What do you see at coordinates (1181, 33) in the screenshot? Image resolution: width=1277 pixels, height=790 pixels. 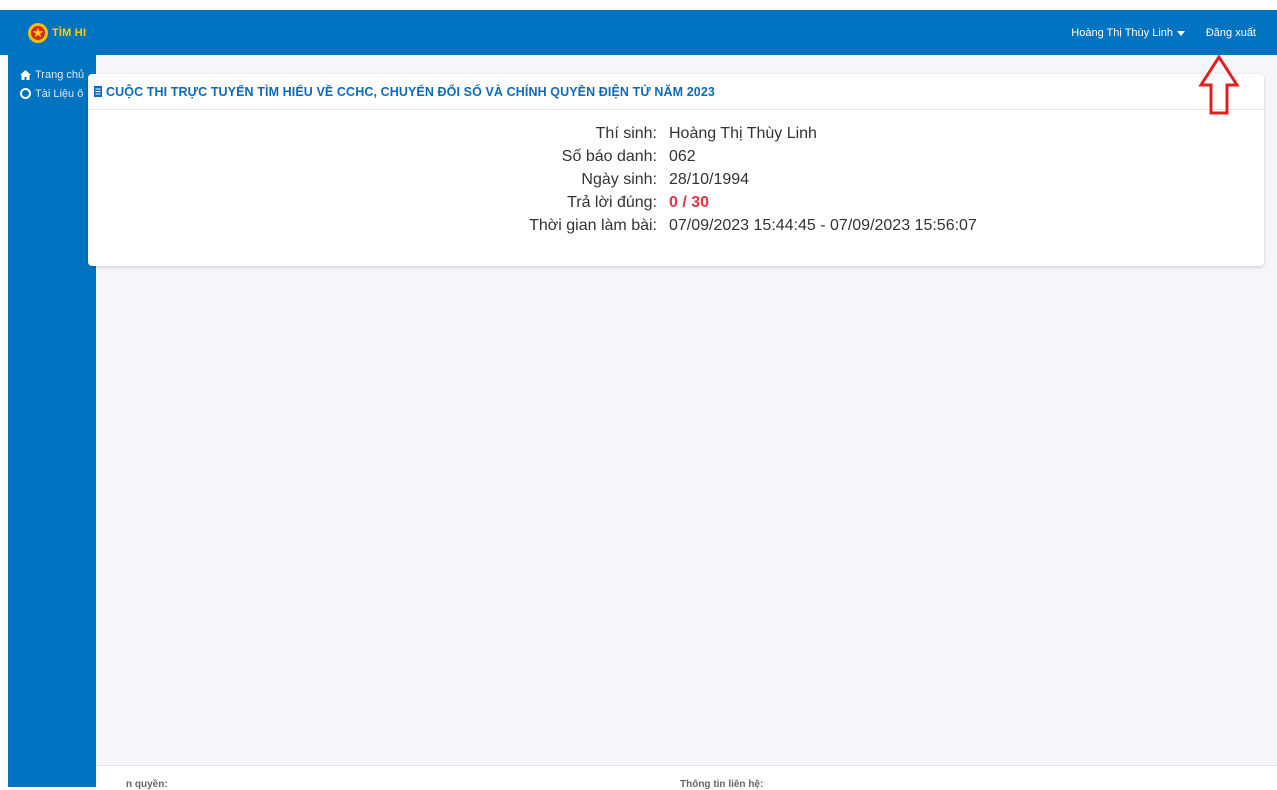 I see `caret-down-icon` at bounding box center [1181, 33].